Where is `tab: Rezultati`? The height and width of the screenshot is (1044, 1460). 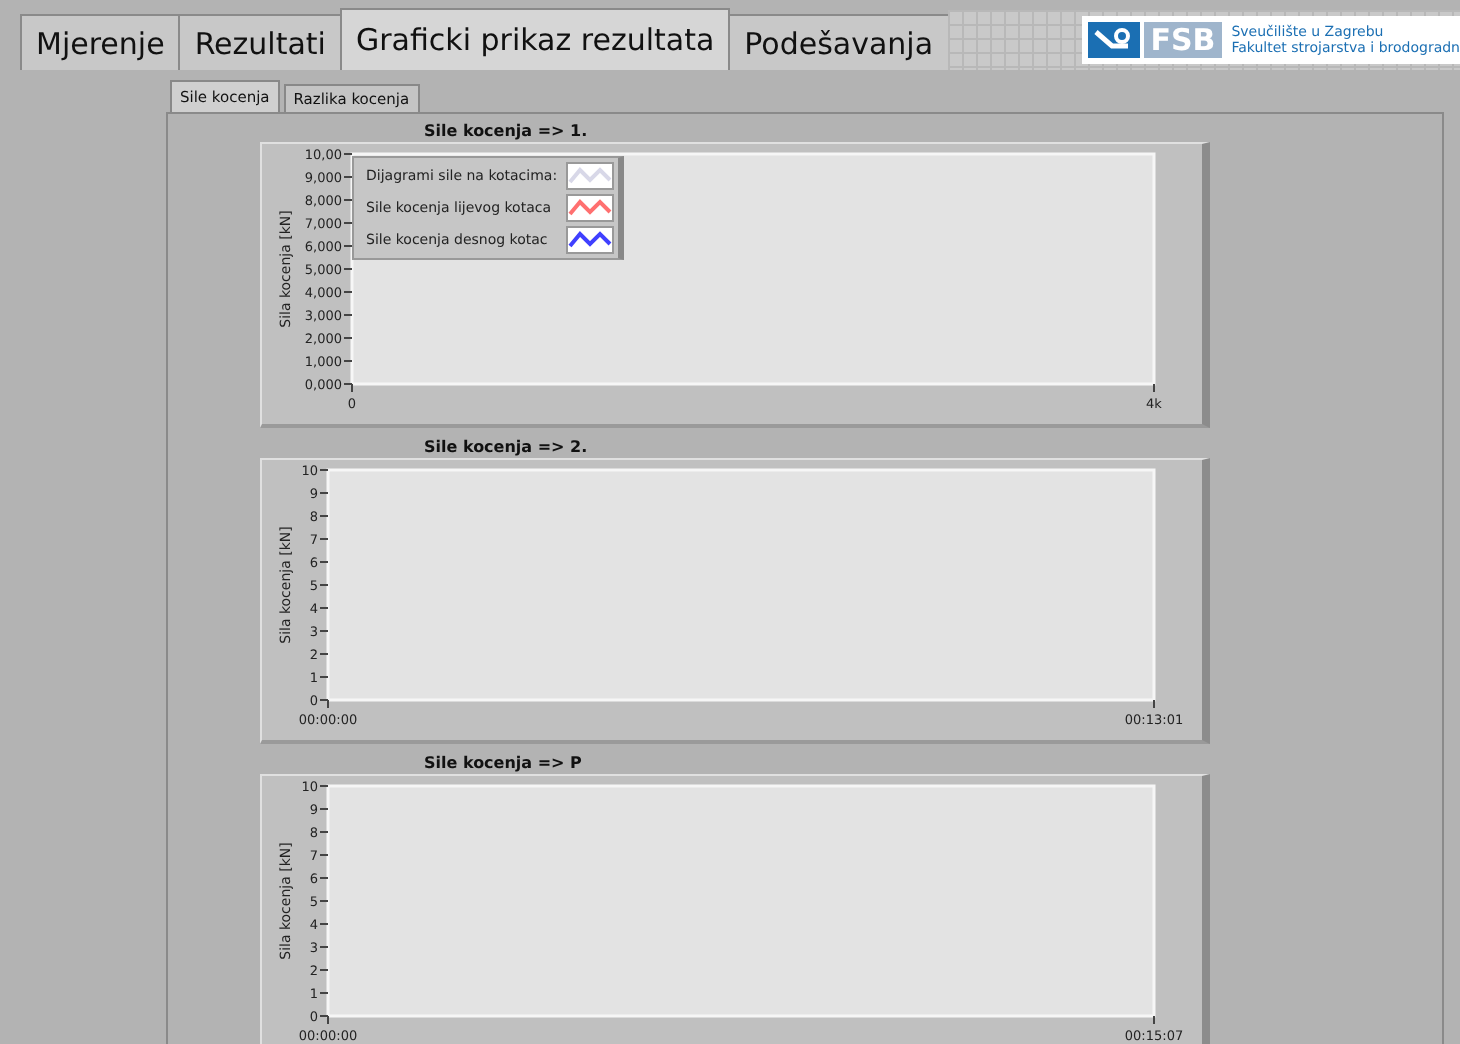
tab: Rezultati is located at coordinates (260, 42).